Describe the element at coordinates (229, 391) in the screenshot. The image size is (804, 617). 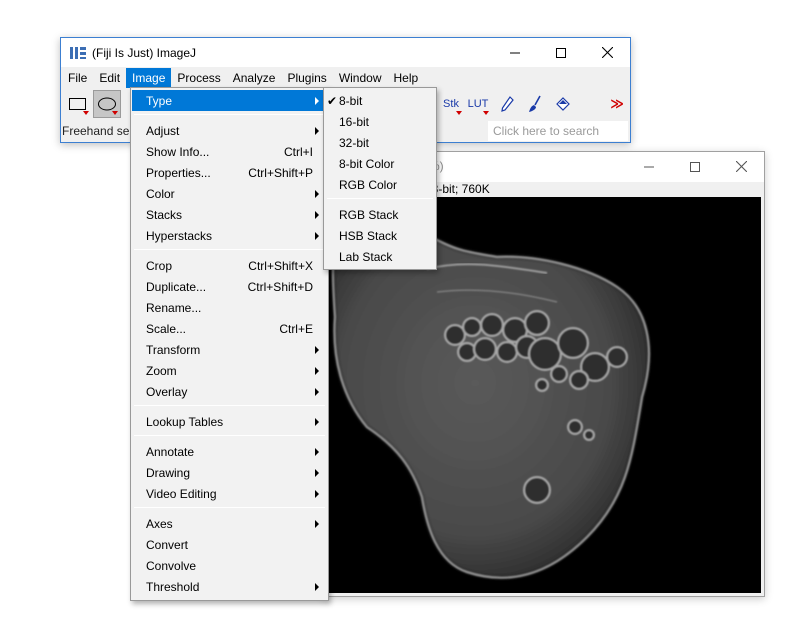
I see `menu-item-overlay: Overlay` at that location.